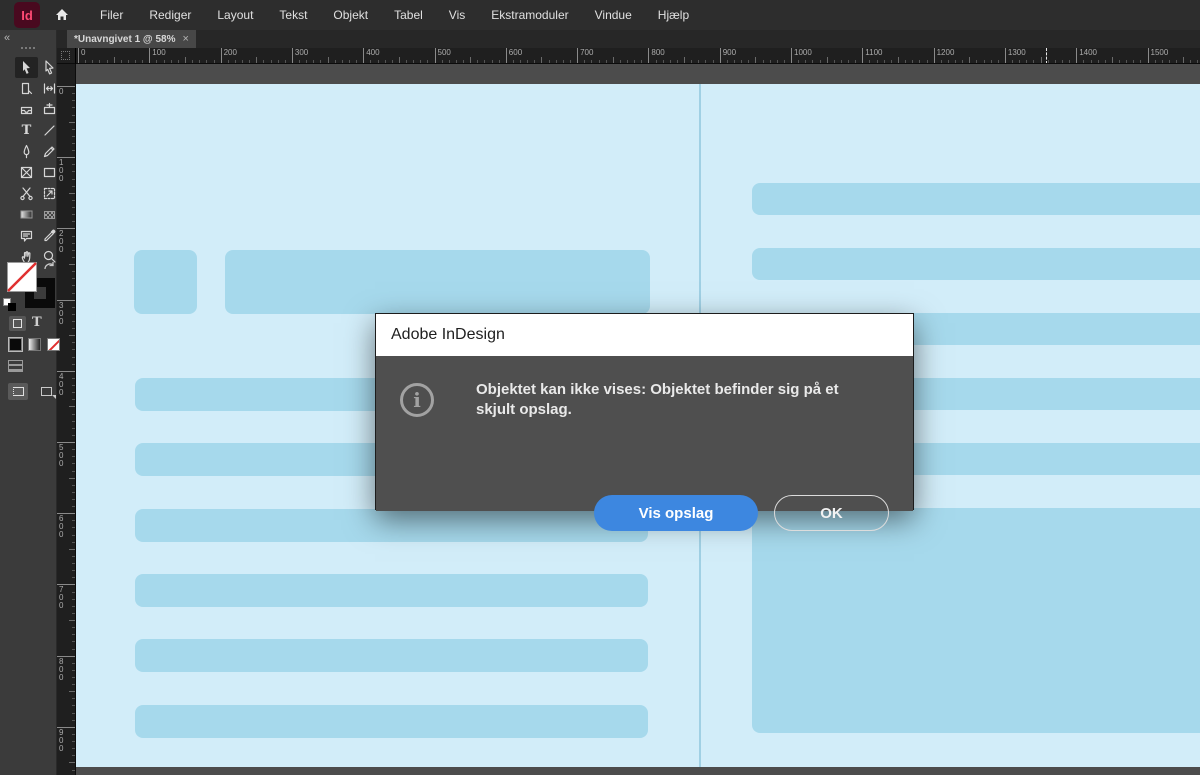  What do you see at coordinates (676, 513) in the screenshot?
I see `vis-opslag-button: Vis opslag` at bounding box center [676, 513].